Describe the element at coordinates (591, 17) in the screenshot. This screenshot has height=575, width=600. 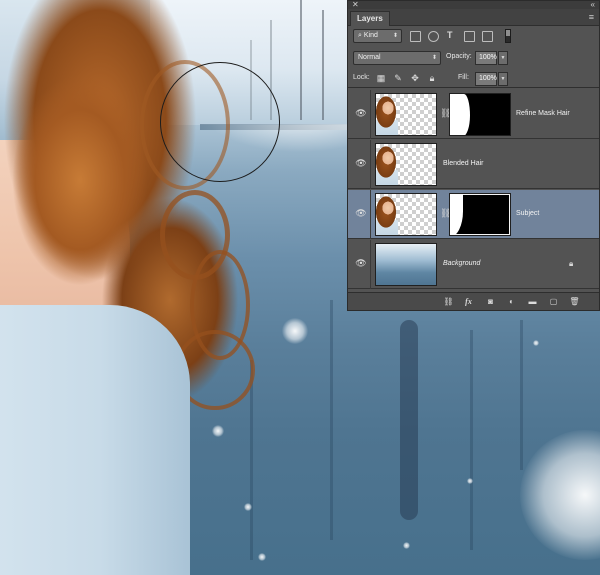
I see `panel-menu-icon: ≡` at that location.